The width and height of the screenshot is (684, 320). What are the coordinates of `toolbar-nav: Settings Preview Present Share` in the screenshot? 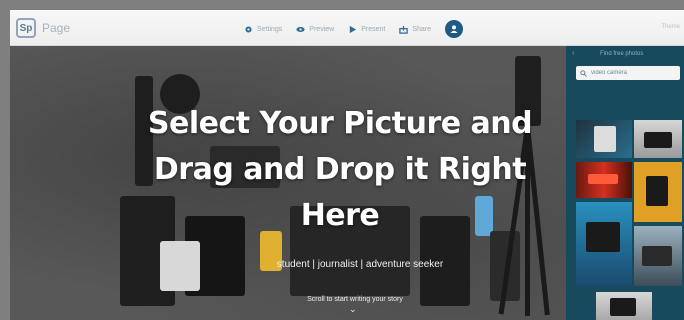 It's located at (354, 29).